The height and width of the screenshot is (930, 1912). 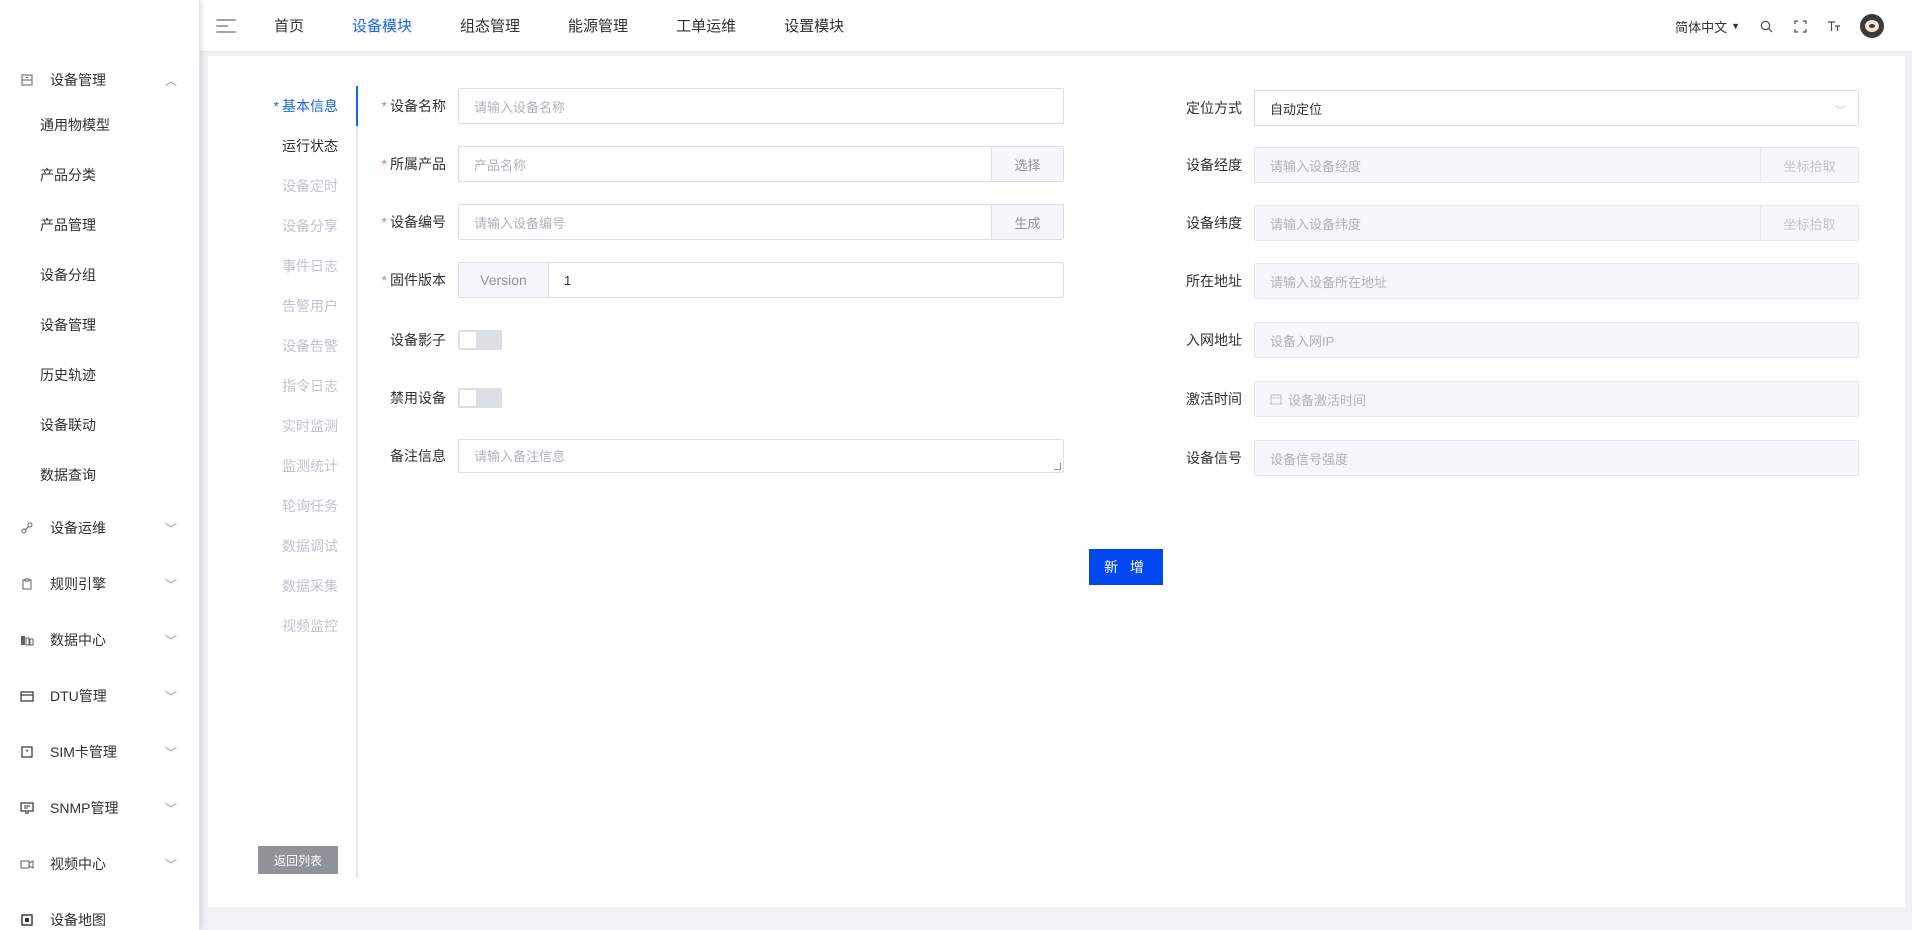 I want to click on field-label: 所在地址, so click(x=1214, y=281).